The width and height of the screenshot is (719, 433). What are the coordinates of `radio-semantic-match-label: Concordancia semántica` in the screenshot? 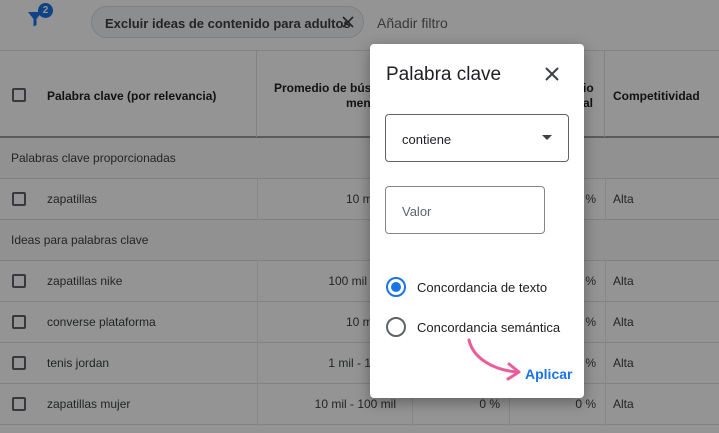 It's located at (488, 327).